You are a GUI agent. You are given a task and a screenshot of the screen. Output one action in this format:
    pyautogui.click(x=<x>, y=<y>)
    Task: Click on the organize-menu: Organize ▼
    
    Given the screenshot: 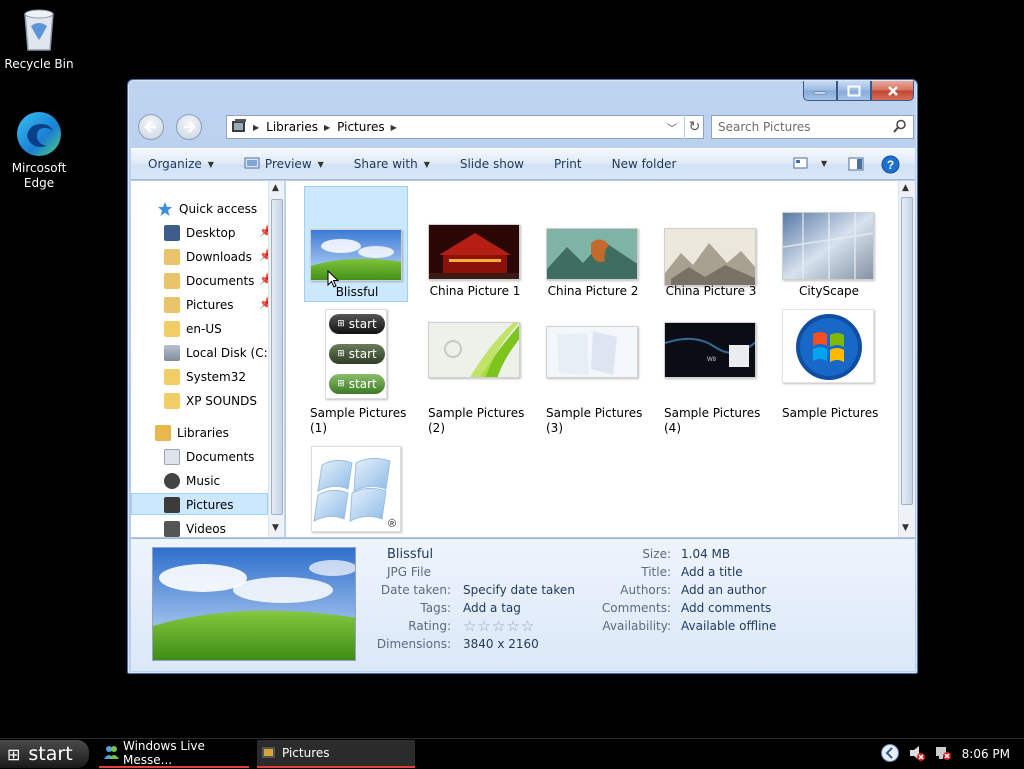 What is the action you would take?
    pyautogui.click(x=181, y=164)
    